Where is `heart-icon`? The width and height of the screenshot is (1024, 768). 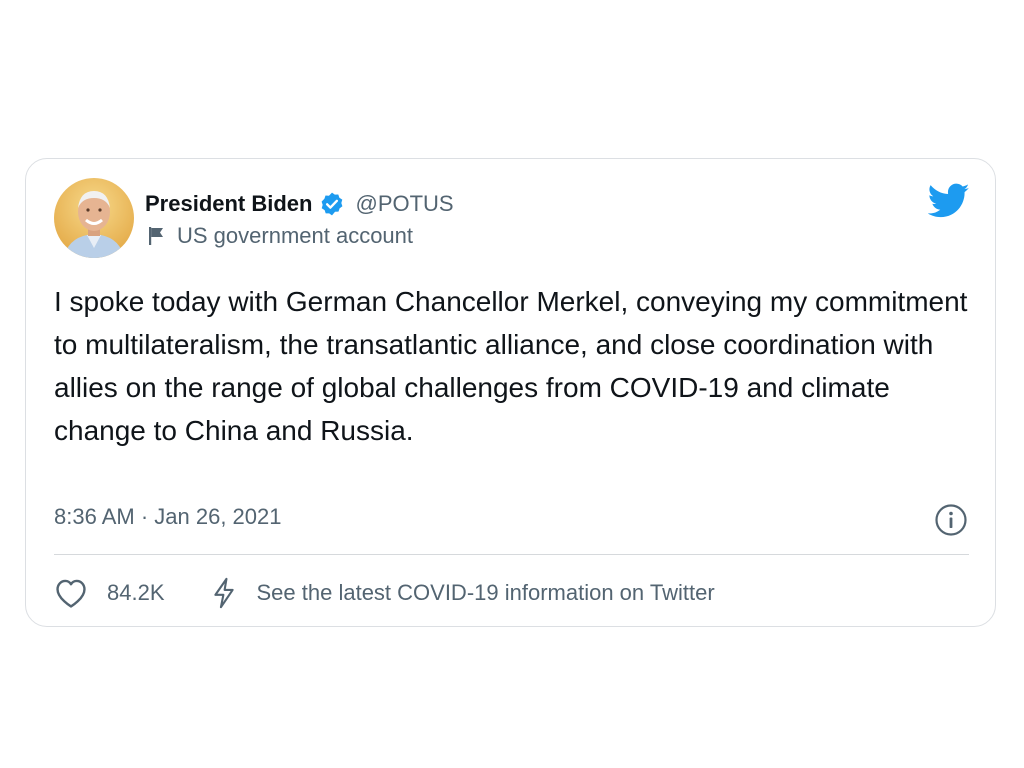 heart-icon is located at coordinates (71, 593).